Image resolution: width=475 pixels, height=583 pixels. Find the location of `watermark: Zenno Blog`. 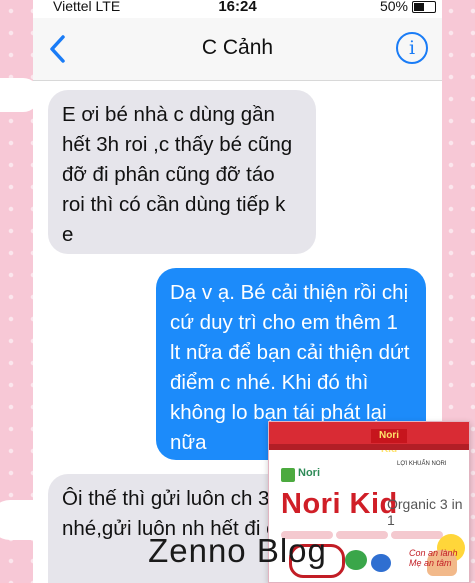

watermark: Zenno Blog is located at coordinates (237, 550).